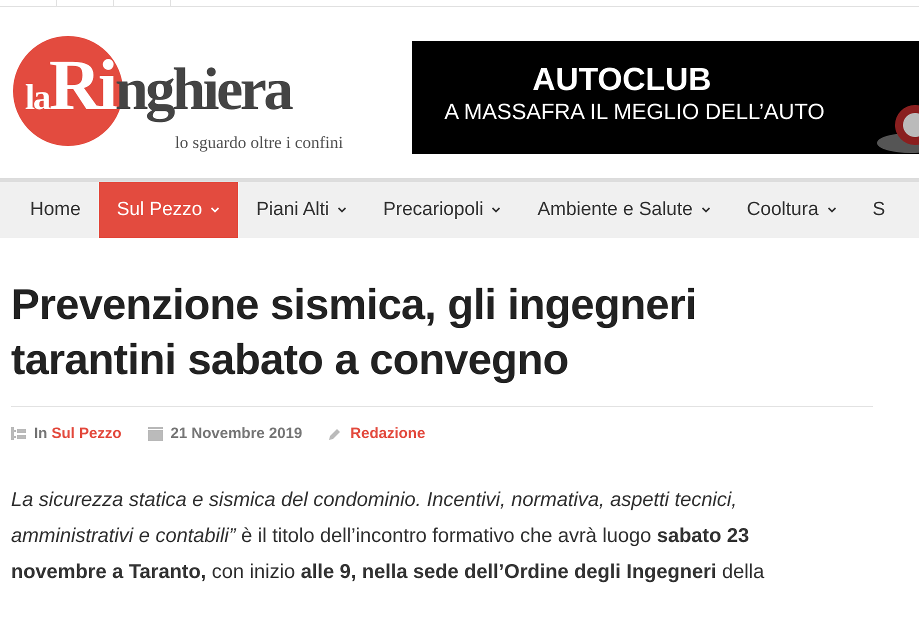  I want to click on nav-item: S, so click(879, 210).